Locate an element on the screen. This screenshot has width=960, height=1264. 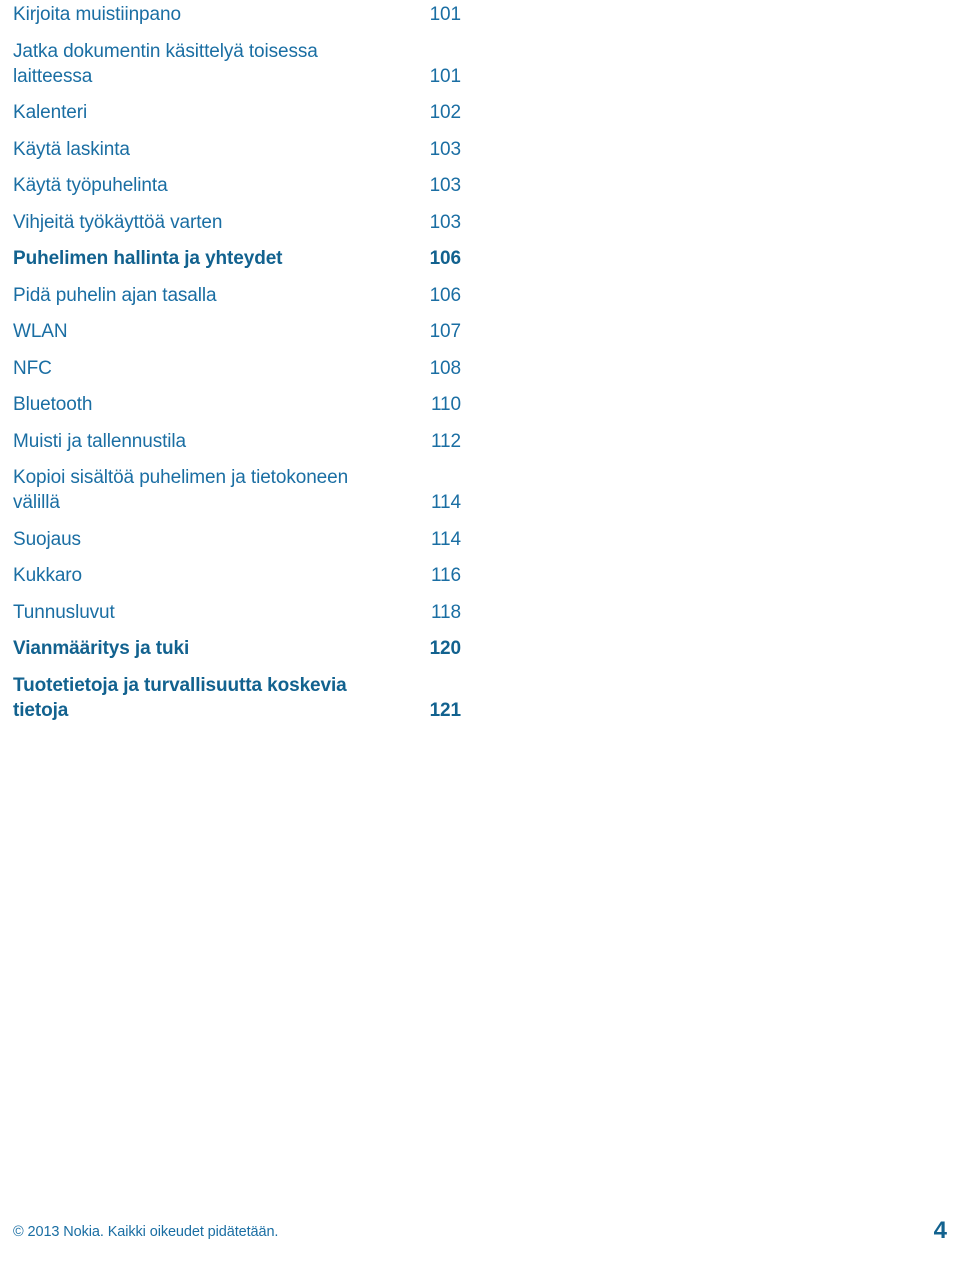
toc-entry-title: Bluetooth is located at coordinates (53, 404).